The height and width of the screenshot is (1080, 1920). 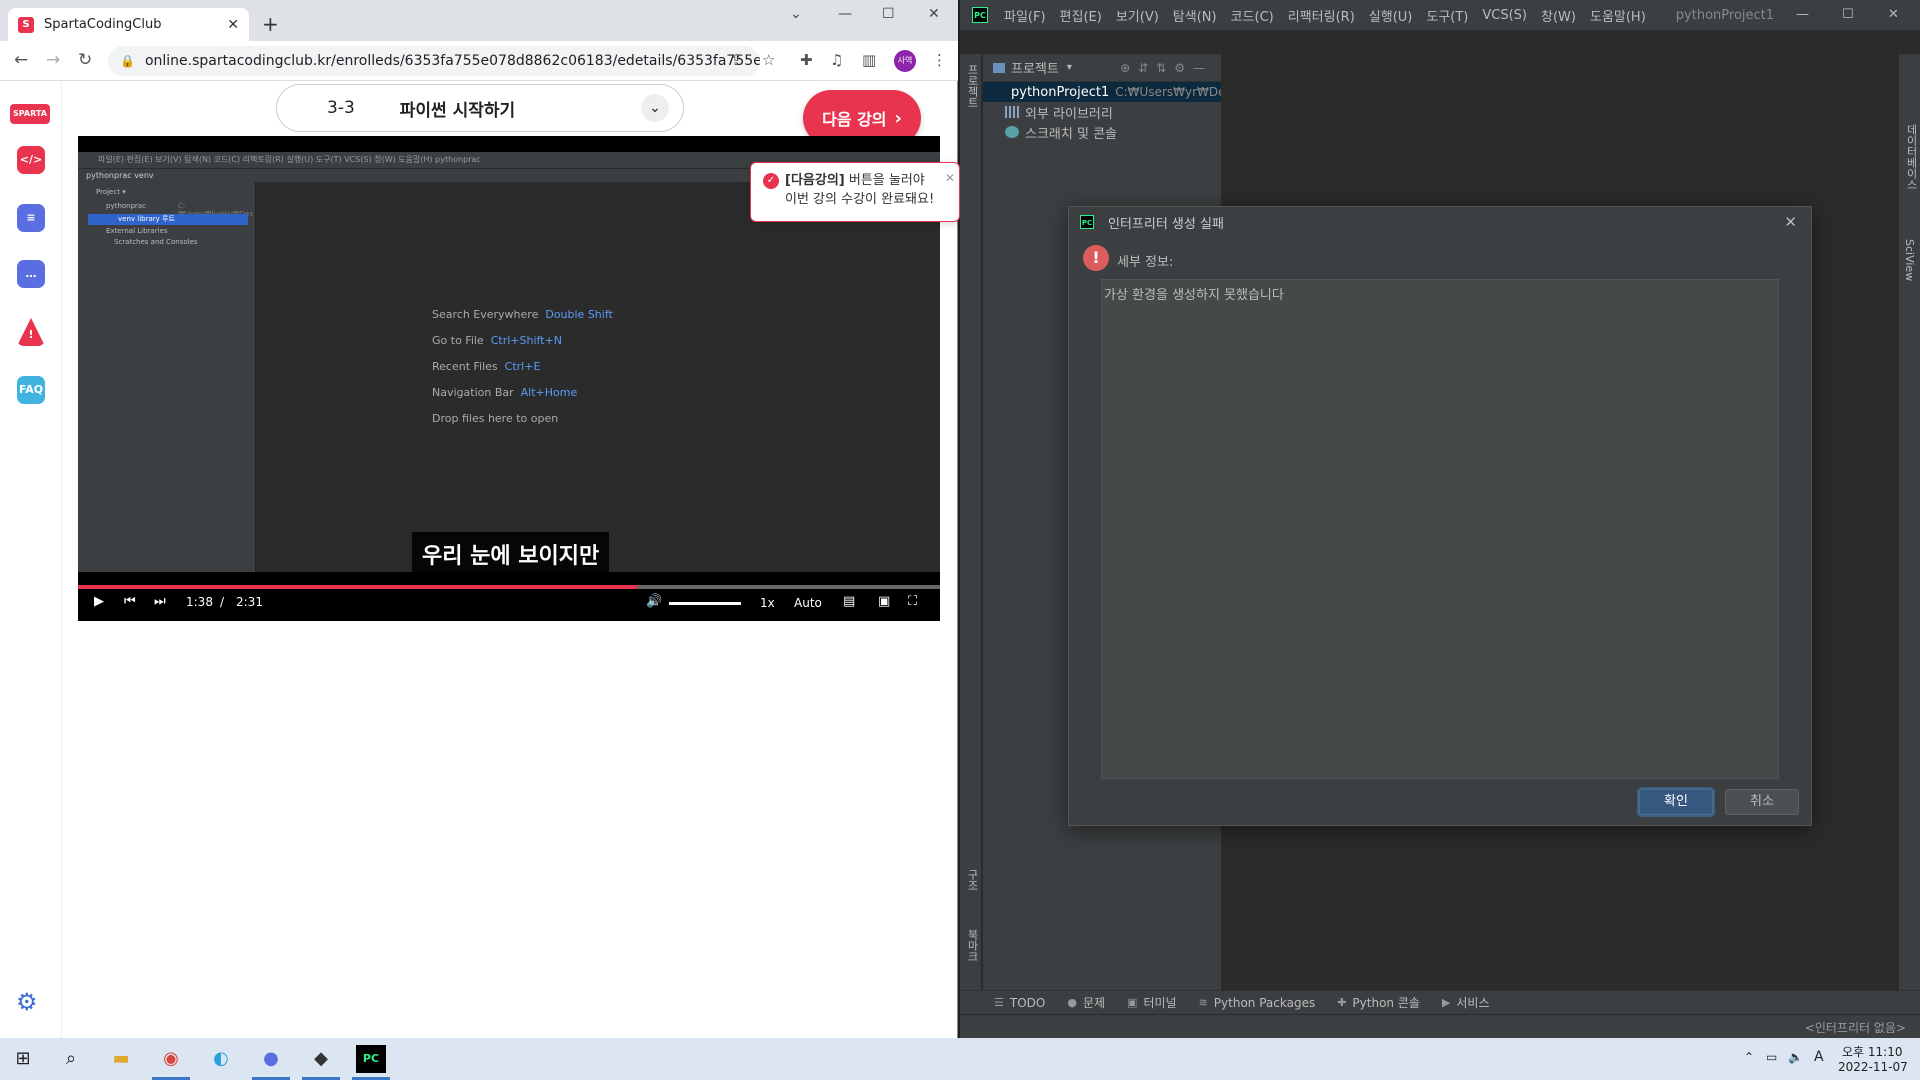 I want to click on tree-item-external-libraries: 외부 라이브러리, so click(x=1102, y=112).